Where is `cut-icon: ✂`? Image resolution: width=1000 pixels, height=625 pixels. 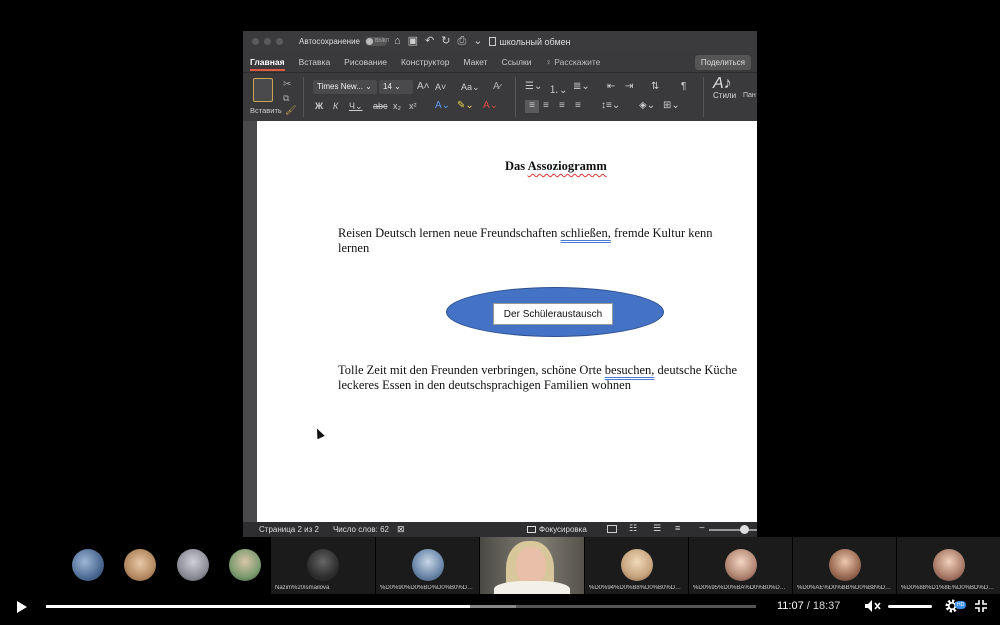
cut-icon: ✂ is located at coordinates (287, 84).